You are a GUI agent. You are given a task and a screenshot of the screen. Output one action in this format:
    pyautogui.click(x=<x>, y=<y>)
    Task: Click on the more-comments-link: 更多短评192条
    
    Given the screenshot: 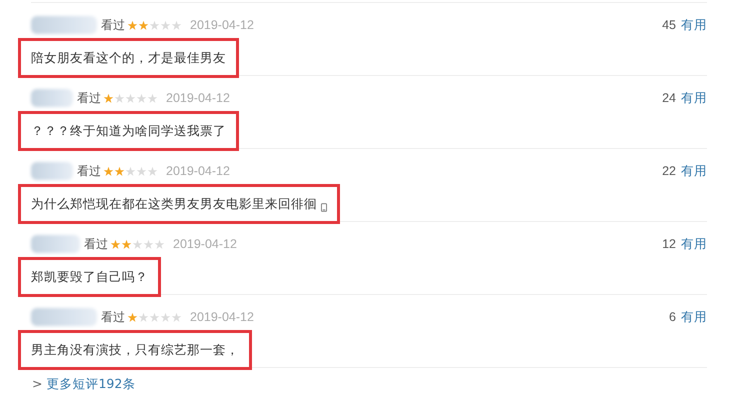 What is the action you would take?
    pyautogui.click(x=91, y=384)
    